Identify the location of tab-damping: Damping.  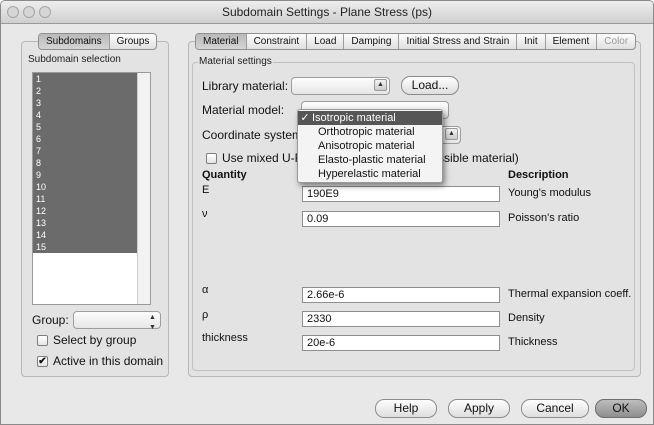
(372, 41).